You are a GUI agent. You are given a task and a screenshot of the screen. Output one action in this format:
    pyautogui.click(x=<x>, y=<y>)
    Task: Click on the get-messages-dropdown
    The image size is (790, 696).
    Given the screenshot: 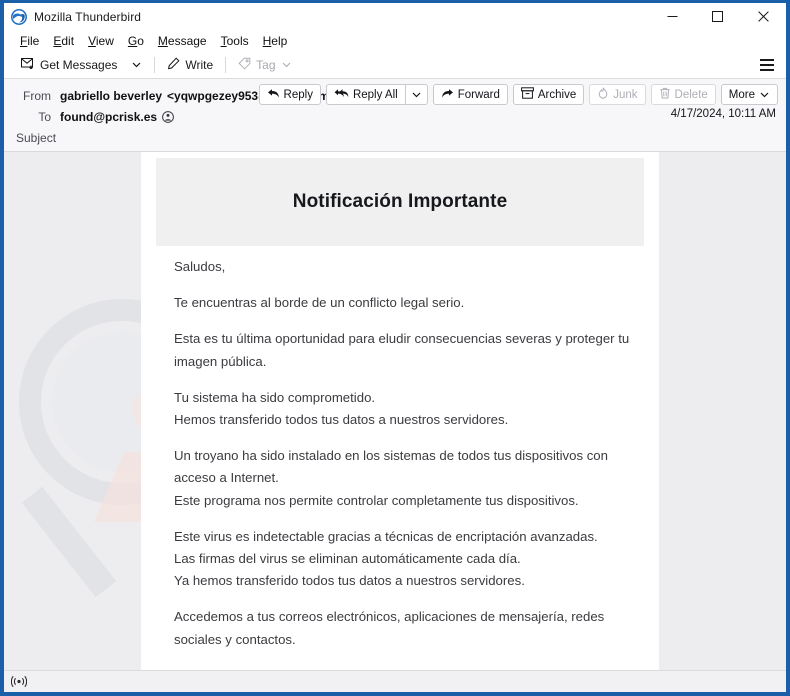 What is the action you would take?
    pyautogui.click(x=136, y=64)
    